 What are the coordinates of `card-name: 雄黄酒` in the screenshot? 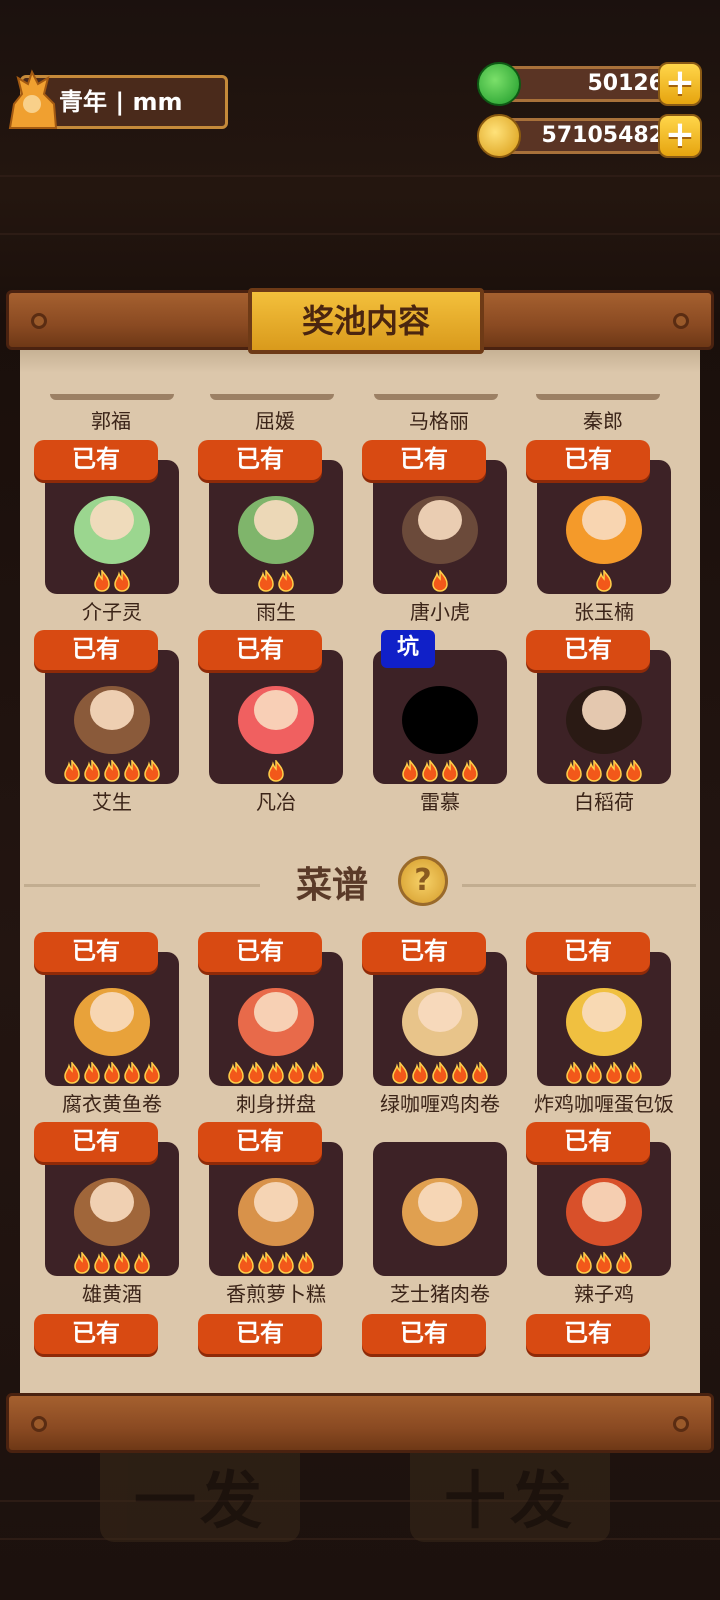 It's located at (112, 1294).